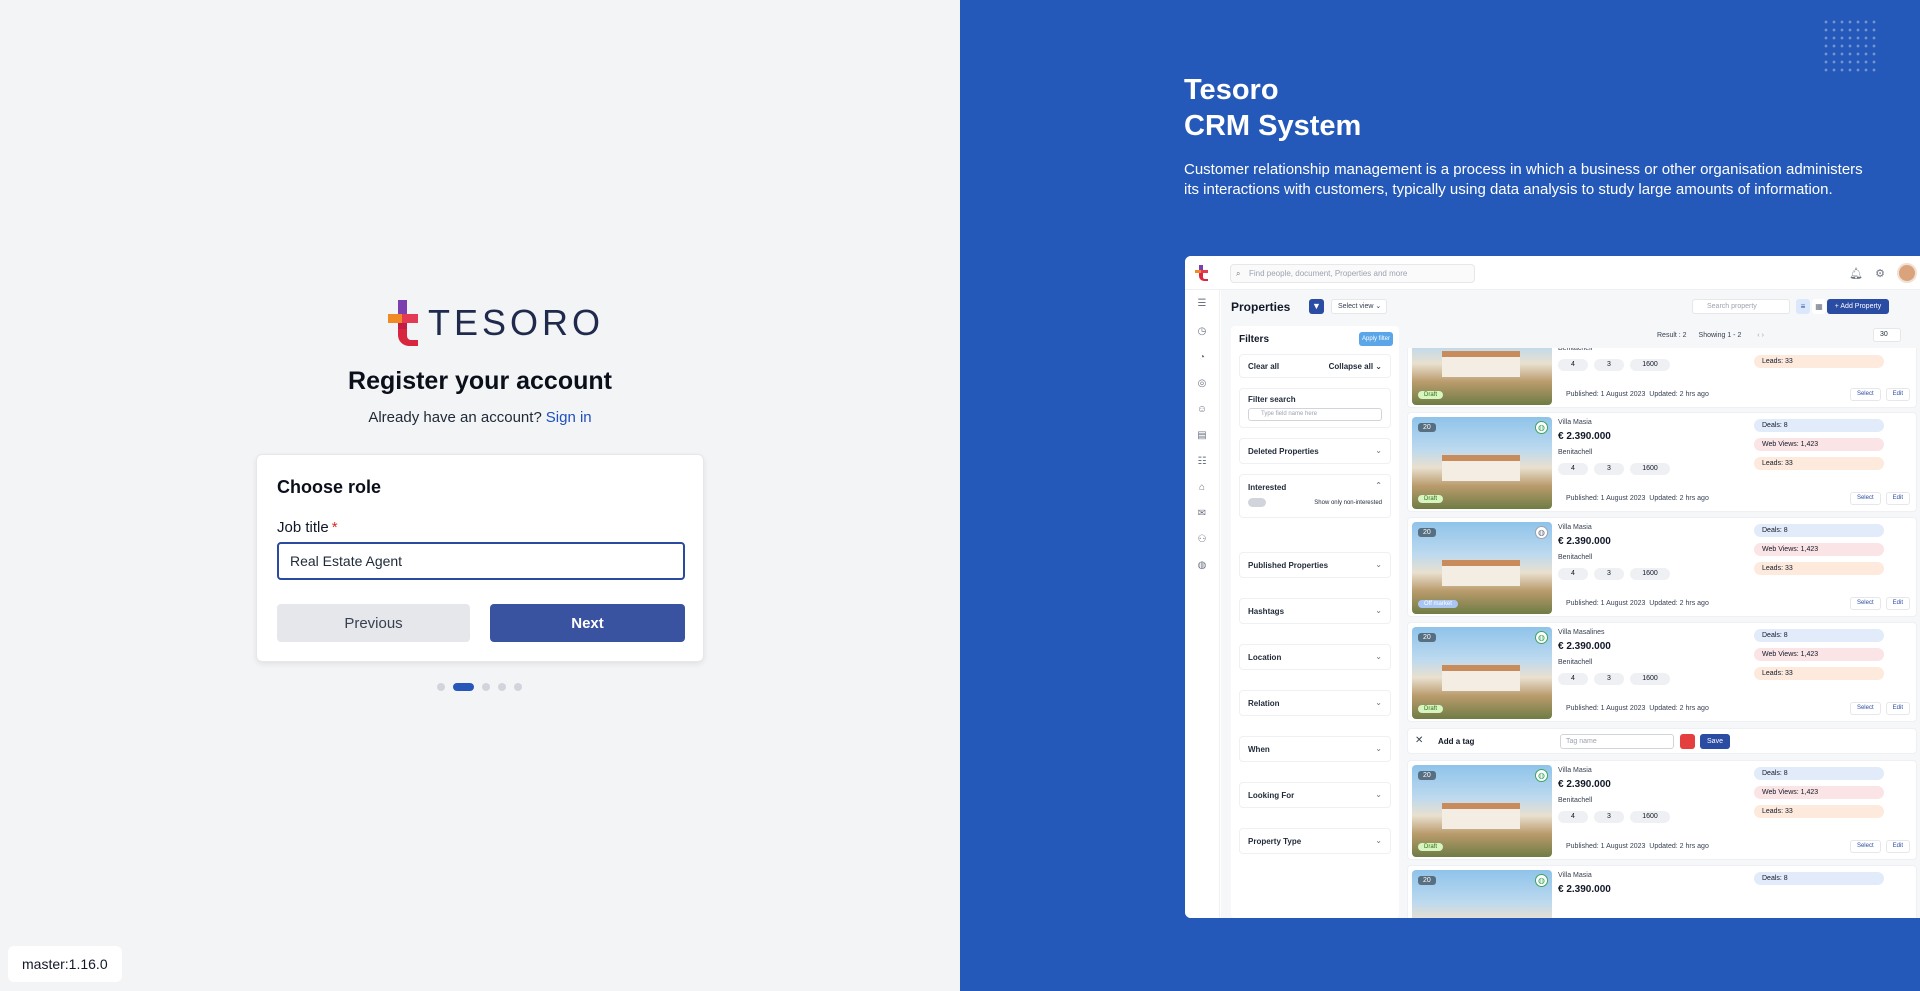  Describe the element at coordinates (403, 323) in the screenshot. I see `tesoro-logo-icon` at that location.